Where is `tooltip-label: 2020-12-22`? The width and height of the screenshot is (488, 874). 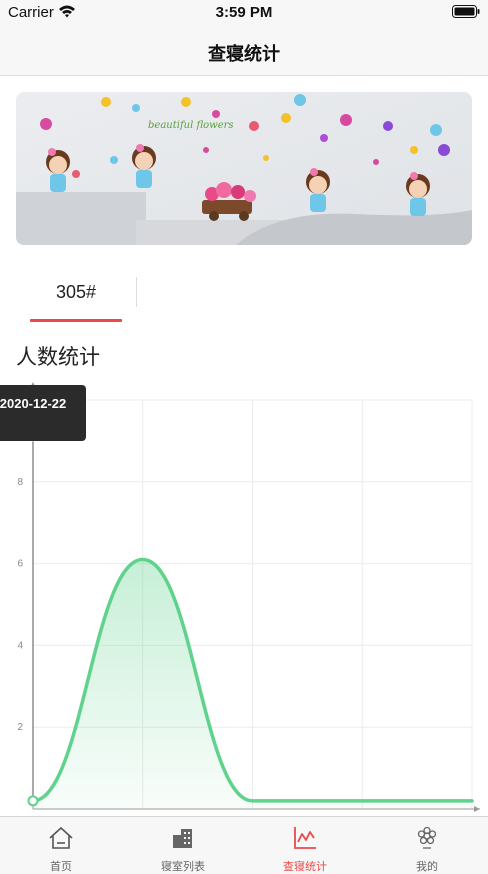
tooltip-label: 2020-12-22 is located at coordinates (33, 403).